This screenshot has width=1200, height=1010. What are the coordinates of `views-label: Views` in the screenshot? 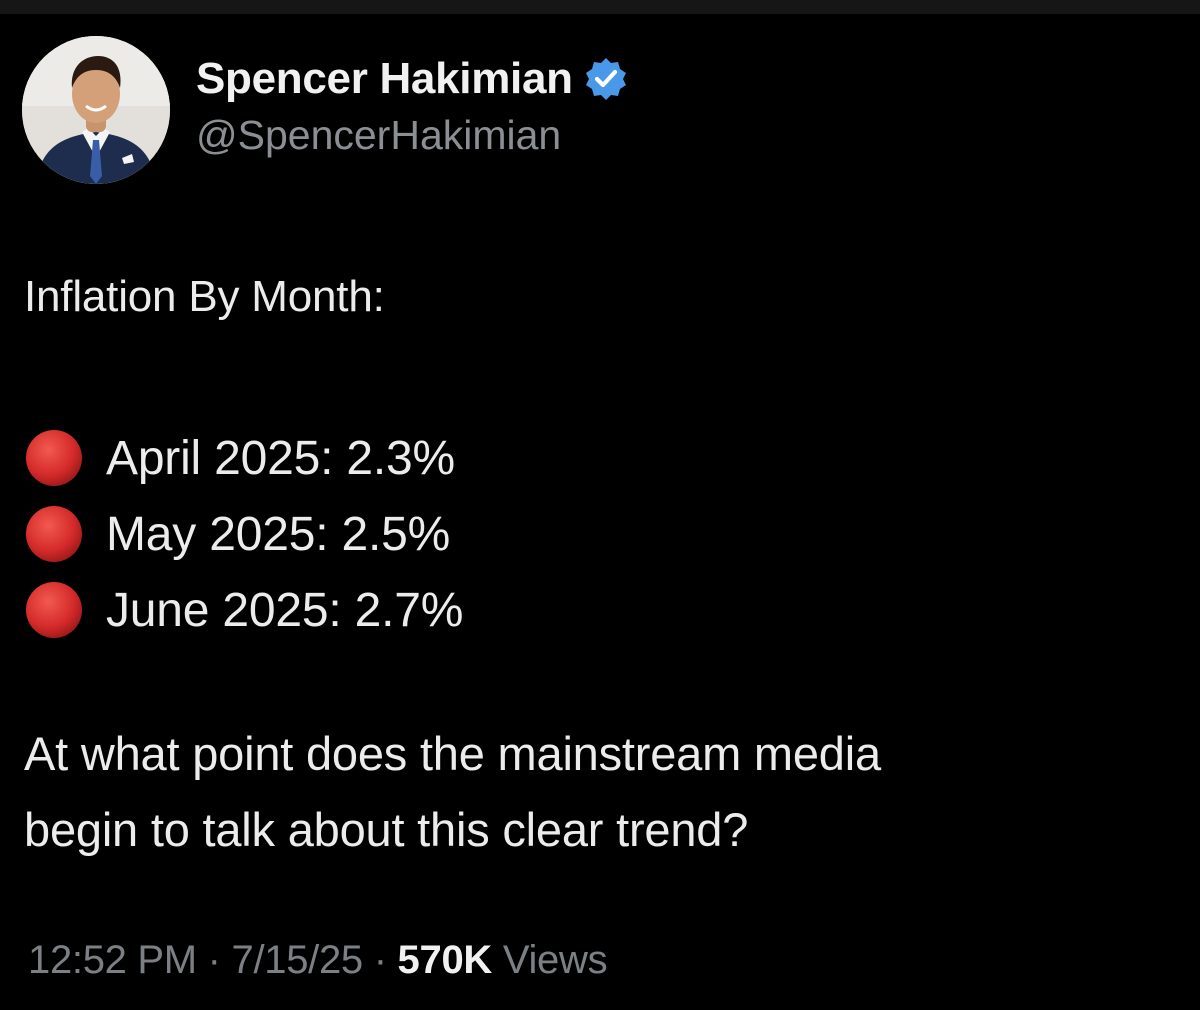 It's located at (555, 960).